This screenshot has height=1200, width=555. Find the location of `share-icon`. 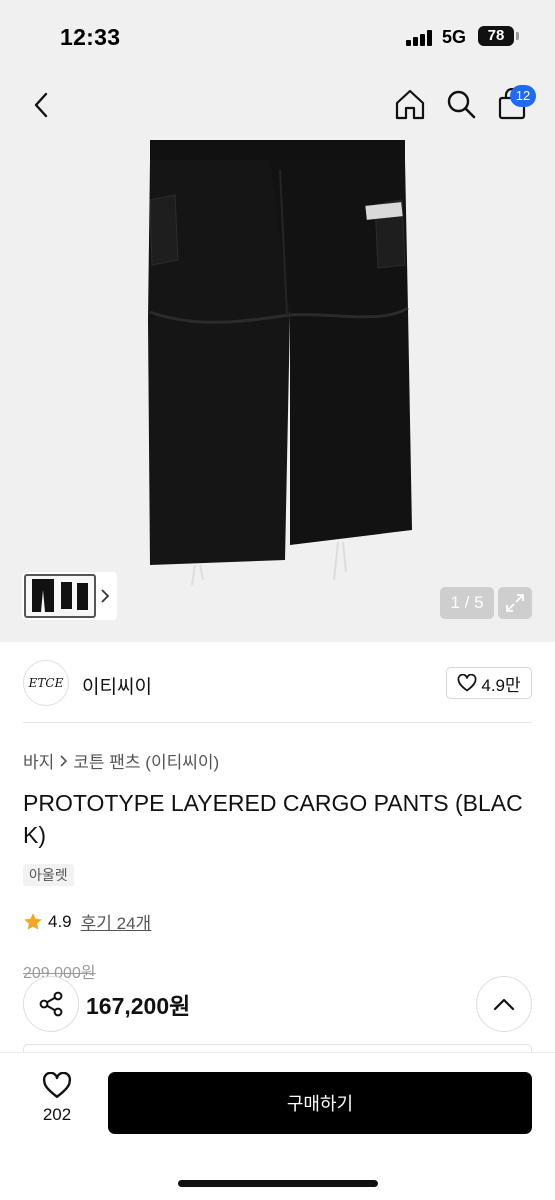

share-icon is located at coordinates (51, 1004).